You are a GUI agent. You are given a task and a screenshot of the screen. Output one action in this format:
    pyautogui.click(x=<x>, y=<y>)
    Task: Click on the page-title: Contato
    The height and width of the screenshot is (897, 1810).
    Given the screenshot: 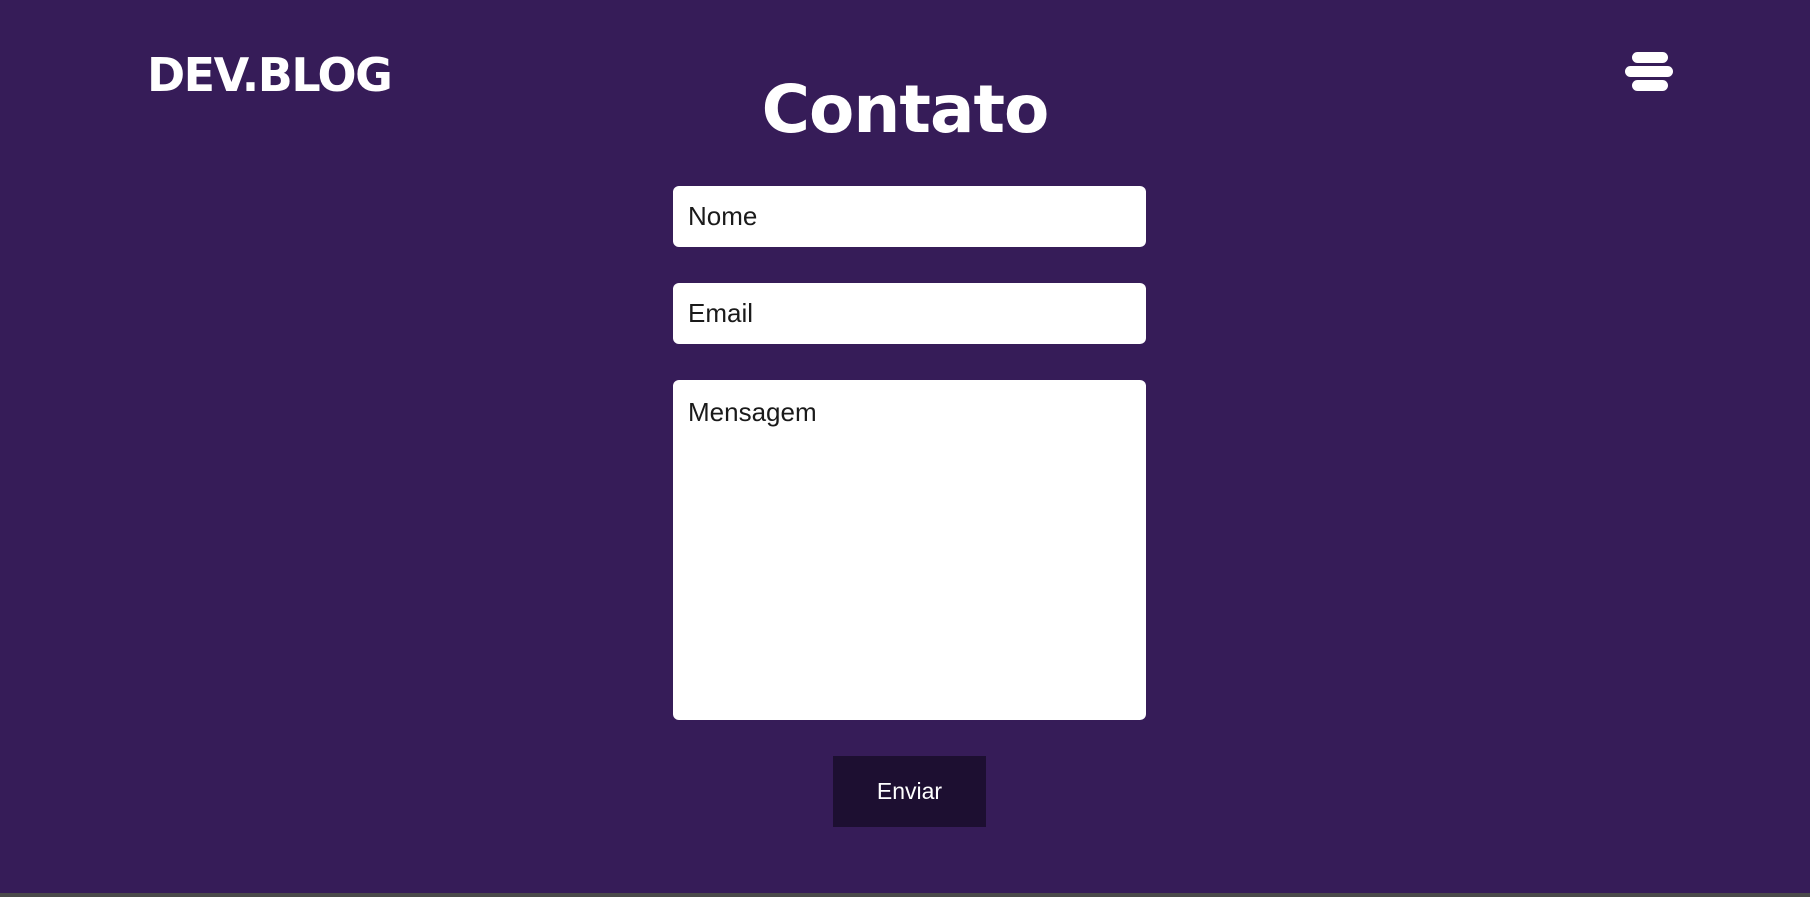 What is the action you would take?
    pyautogui.click(x=905, y=109)
    